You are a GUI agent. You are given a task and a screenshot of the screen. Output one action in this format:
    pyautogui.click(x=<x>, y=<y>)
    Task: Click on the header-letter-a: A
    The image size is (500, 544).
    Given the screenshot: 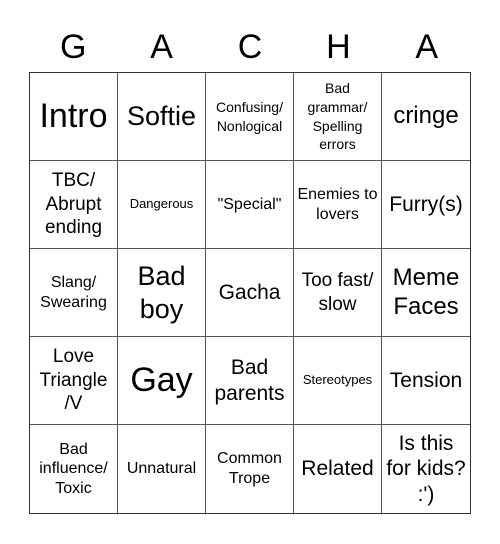 What is the action you would take?
    pyautogui.click(x=161, y=47)
    